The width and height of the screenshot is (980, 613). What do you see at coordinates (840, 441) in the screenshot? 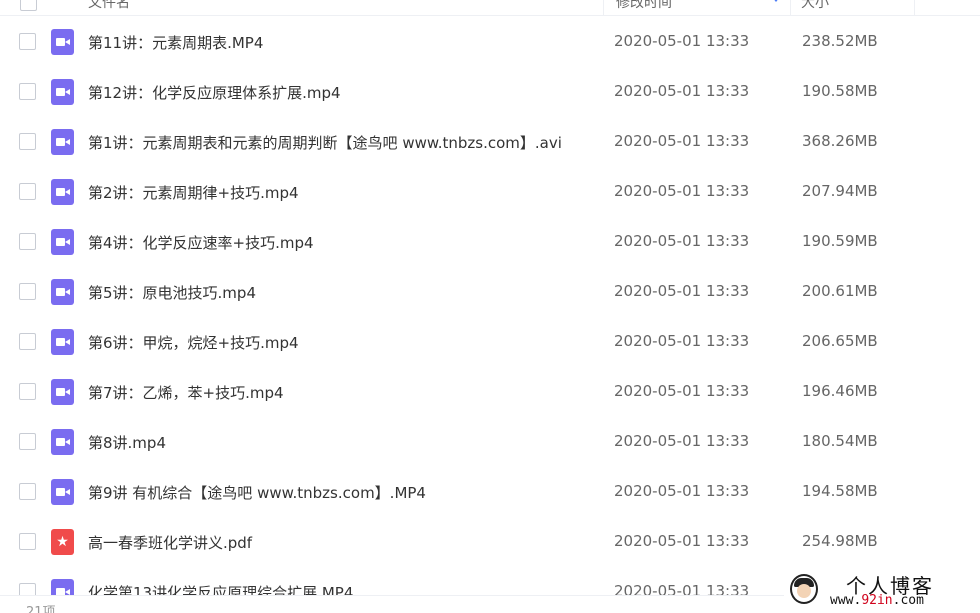
I see `file-size: 180.54MB` at bounding box center [840, 441].